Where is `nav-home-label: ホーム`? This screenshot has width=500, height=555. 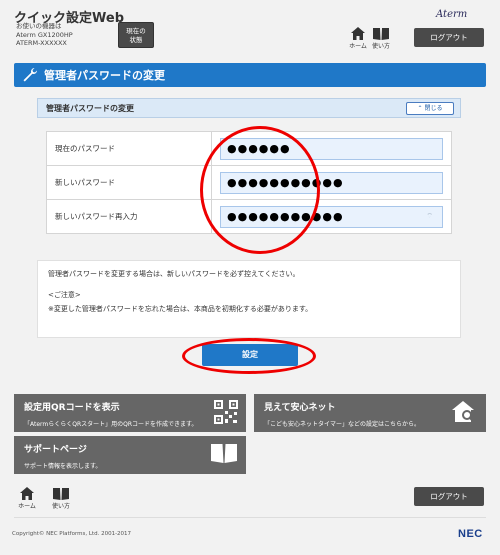
nav-home-label: ホーム is located at coordinates (358, 46).